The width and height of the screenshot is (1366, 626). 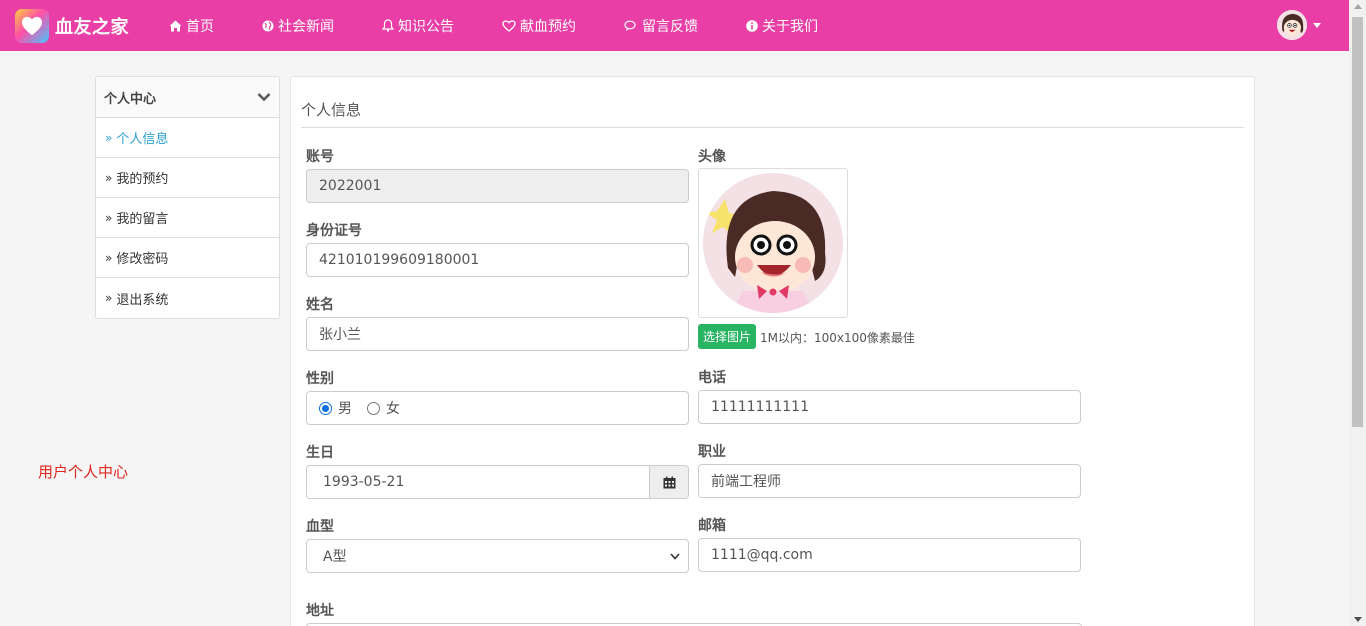 What do you see at coordinates (350, 186) in the screenshot?
I see `account-value: 2022001` at bounding box center [350, 186].